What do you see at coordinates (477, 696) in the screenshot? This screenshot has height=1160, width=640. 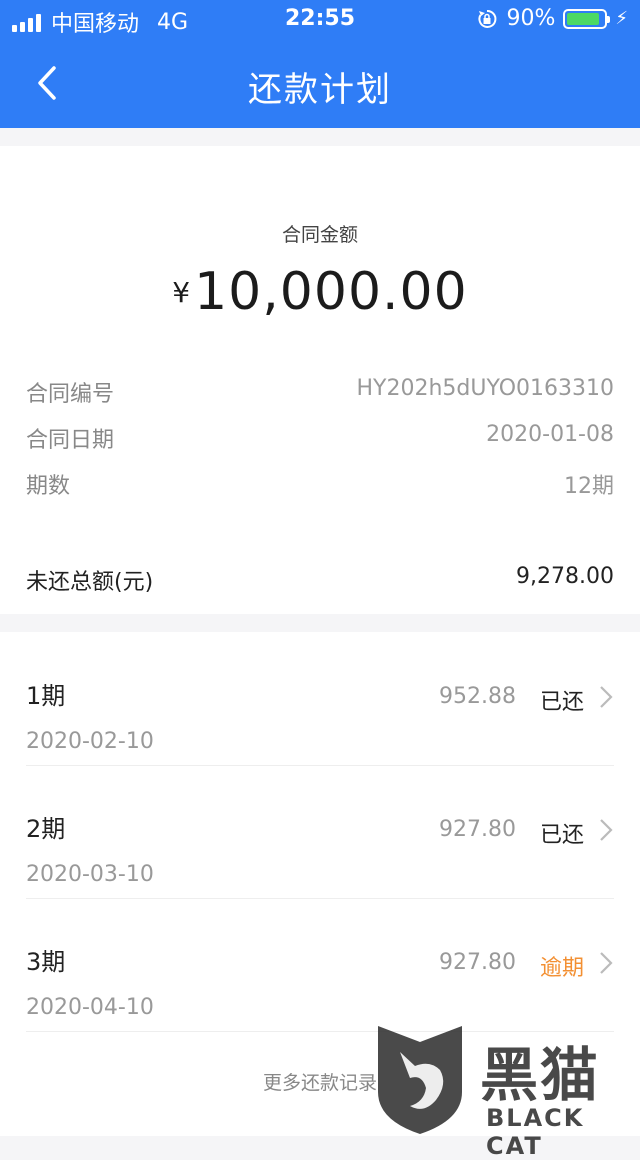 I see `installment-amount: 952.88` at bounding box center [477, 696].